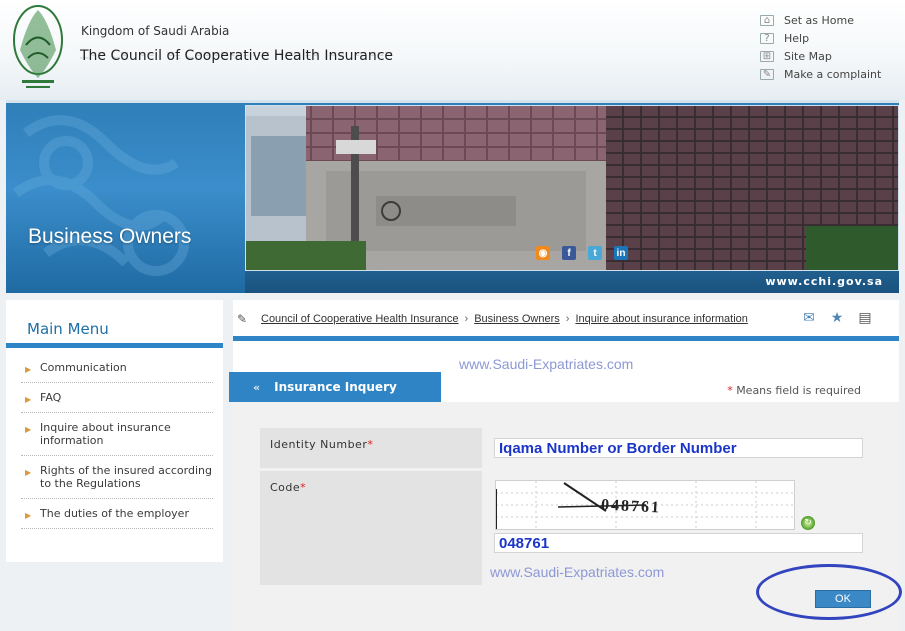  I want to click on cchi-logo-icon, so click(38, 46).